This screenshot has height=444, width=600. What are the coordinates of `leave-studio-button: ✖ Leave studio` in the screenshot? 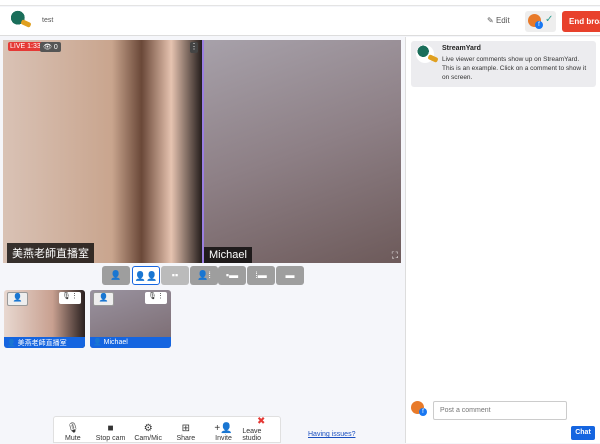 It's located at (261, 430).